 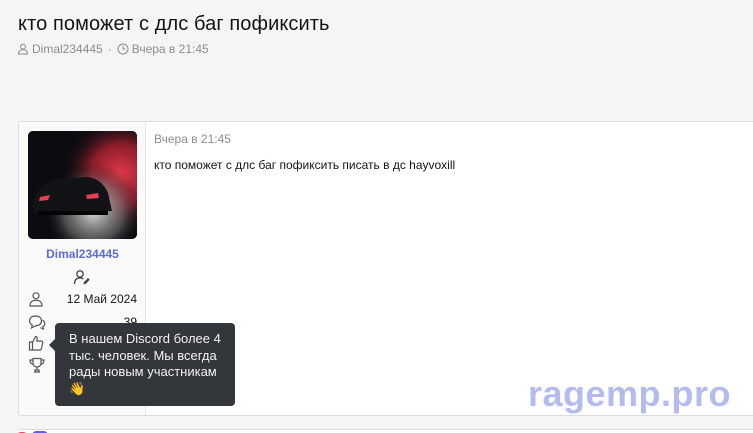 I want to click on thumbs-up-icon, so click(x=36, y=343).